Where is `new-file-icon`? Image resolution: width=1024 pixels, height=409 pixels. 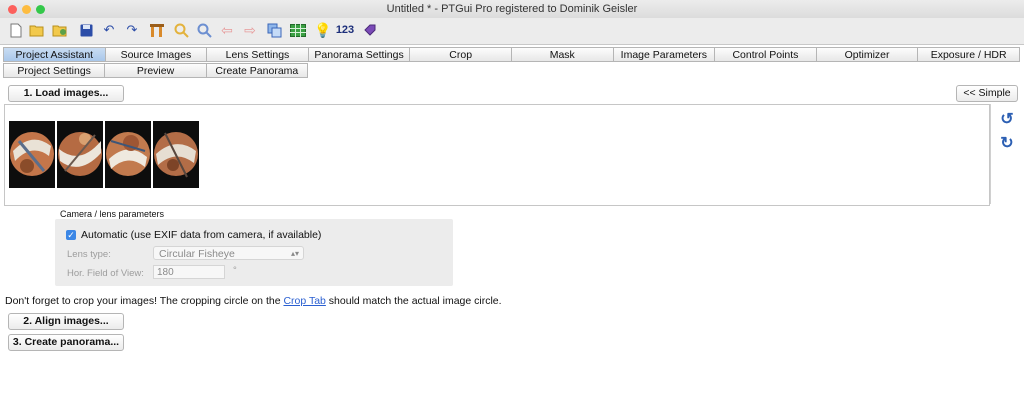
new-file-icon is located at coordinates (16, 30).